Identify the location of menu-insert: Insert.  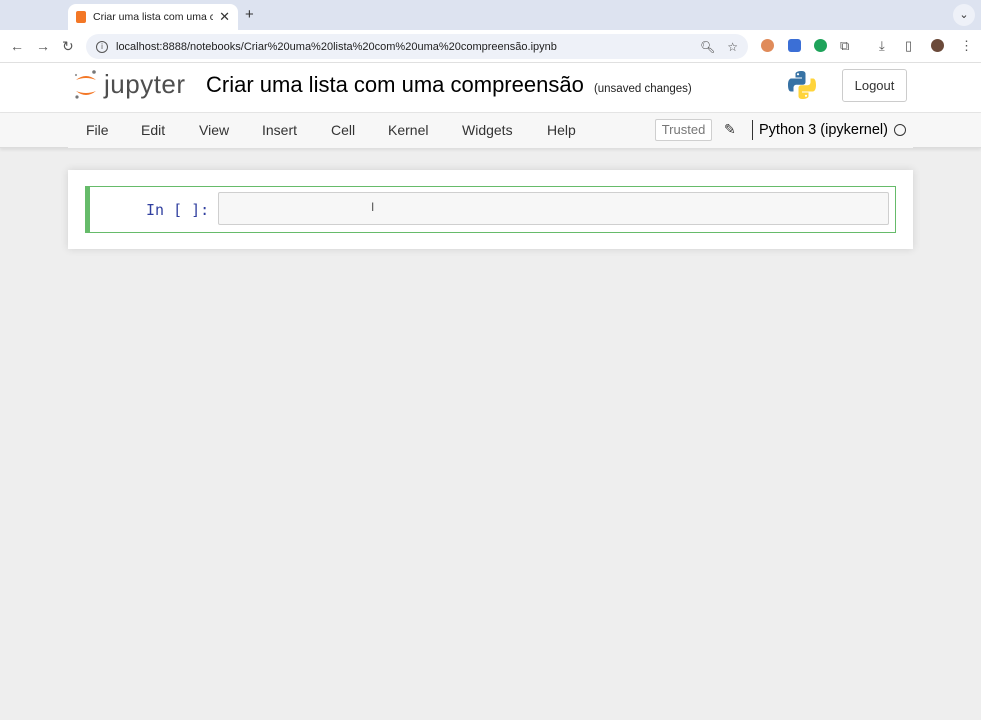
(279, 130).